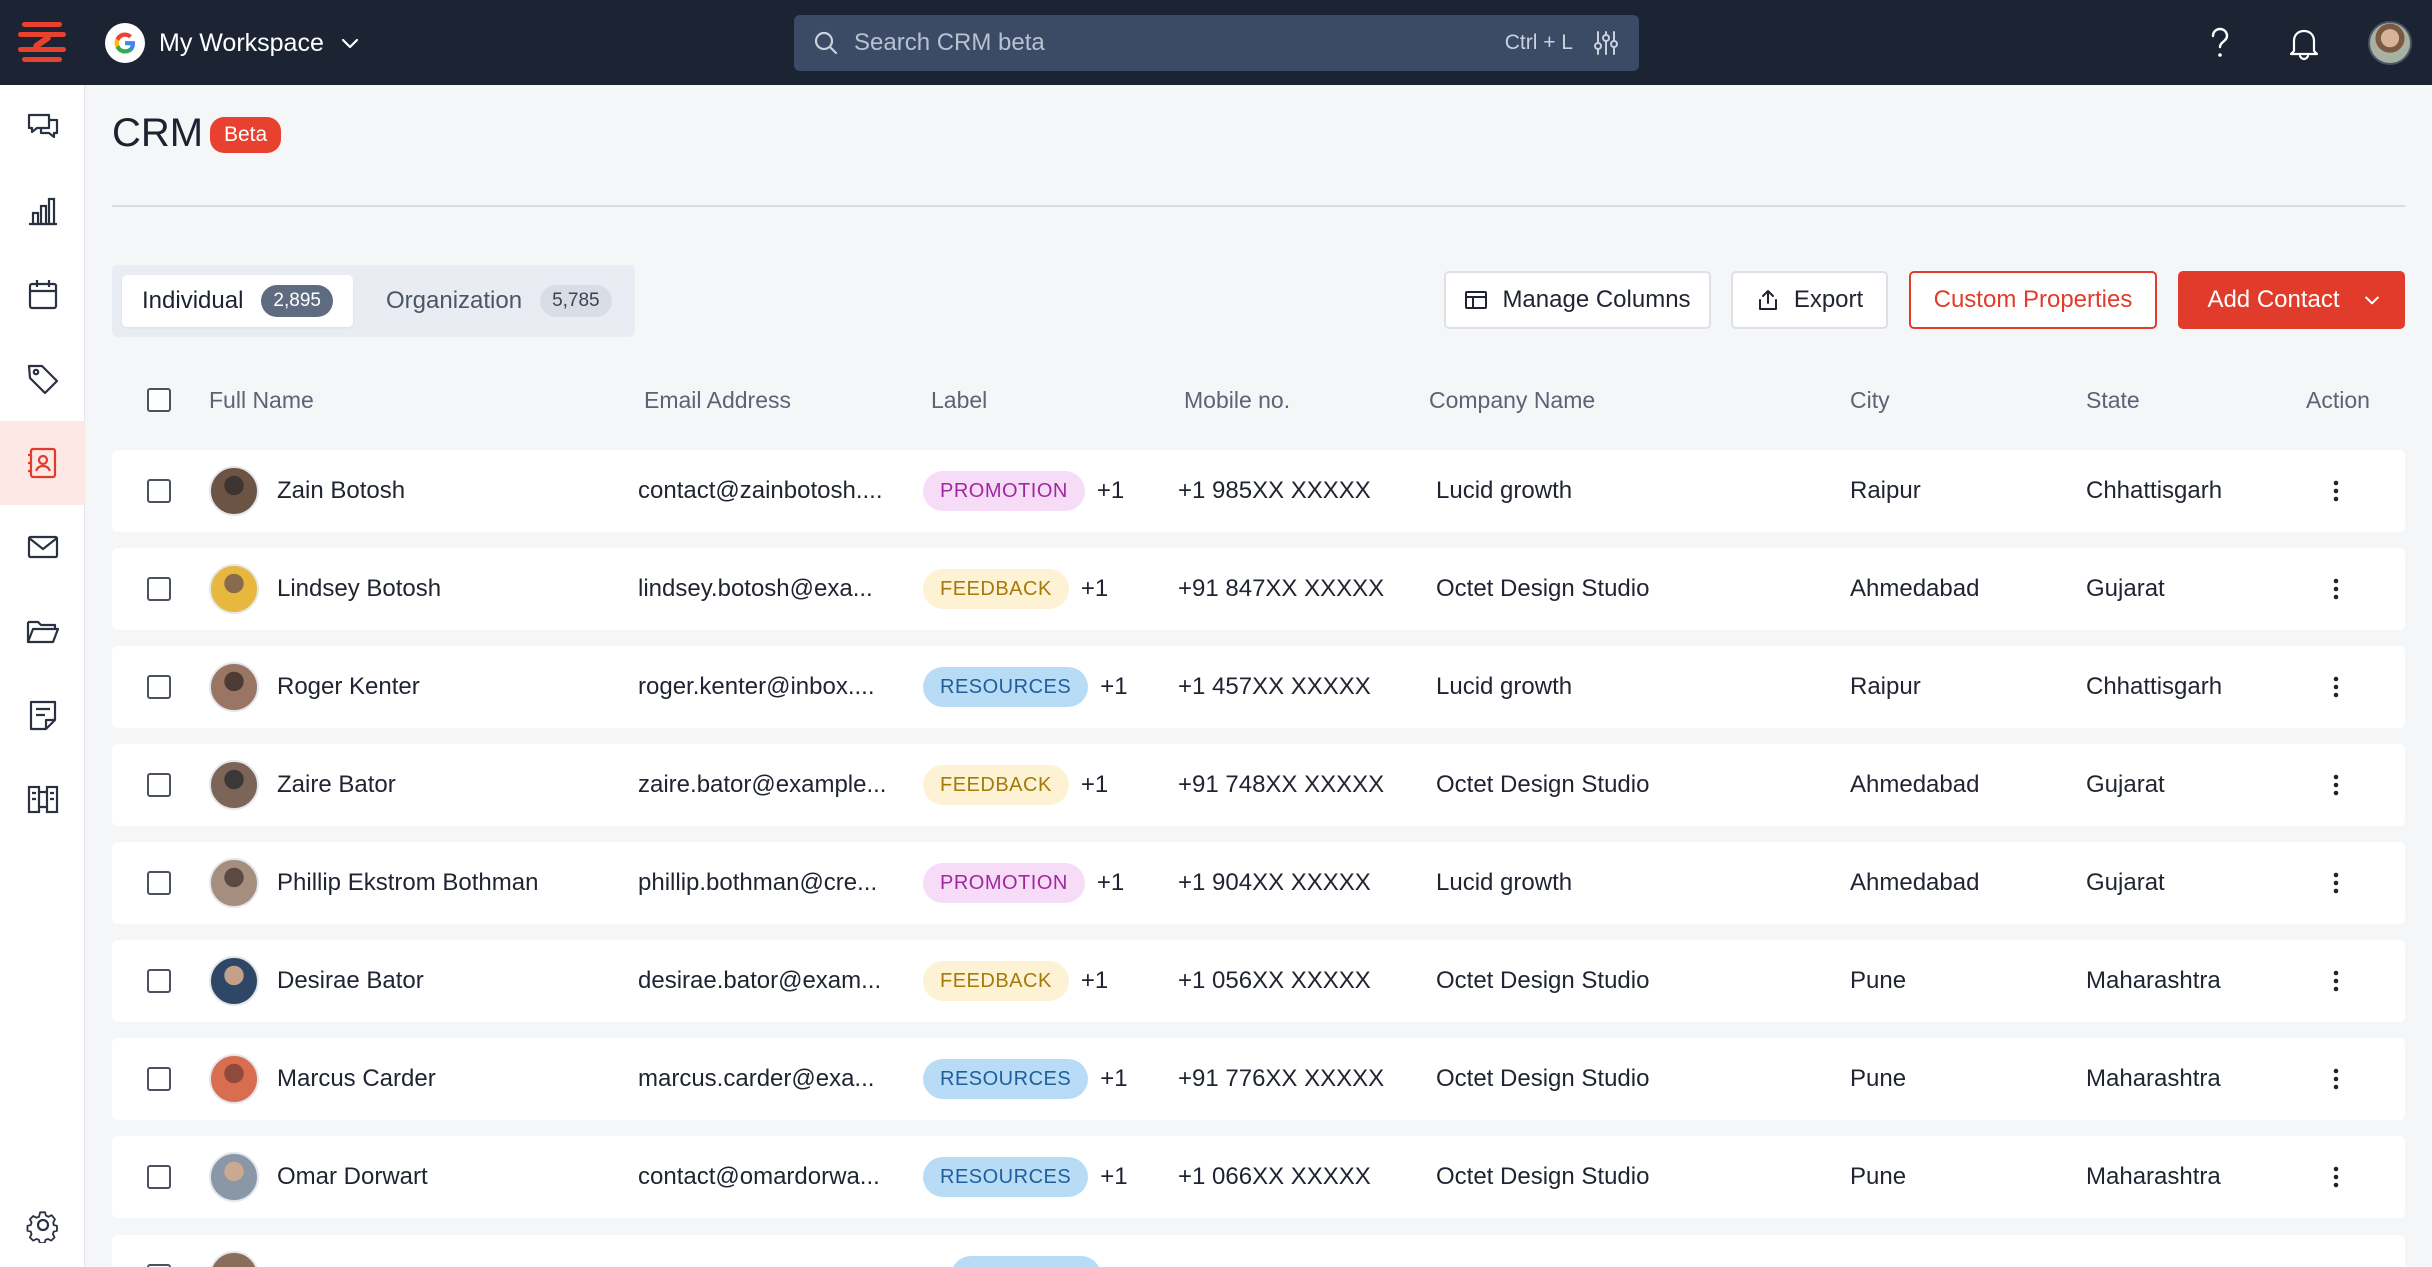  I want to click on column-header-state: State, so click(2113, 400).